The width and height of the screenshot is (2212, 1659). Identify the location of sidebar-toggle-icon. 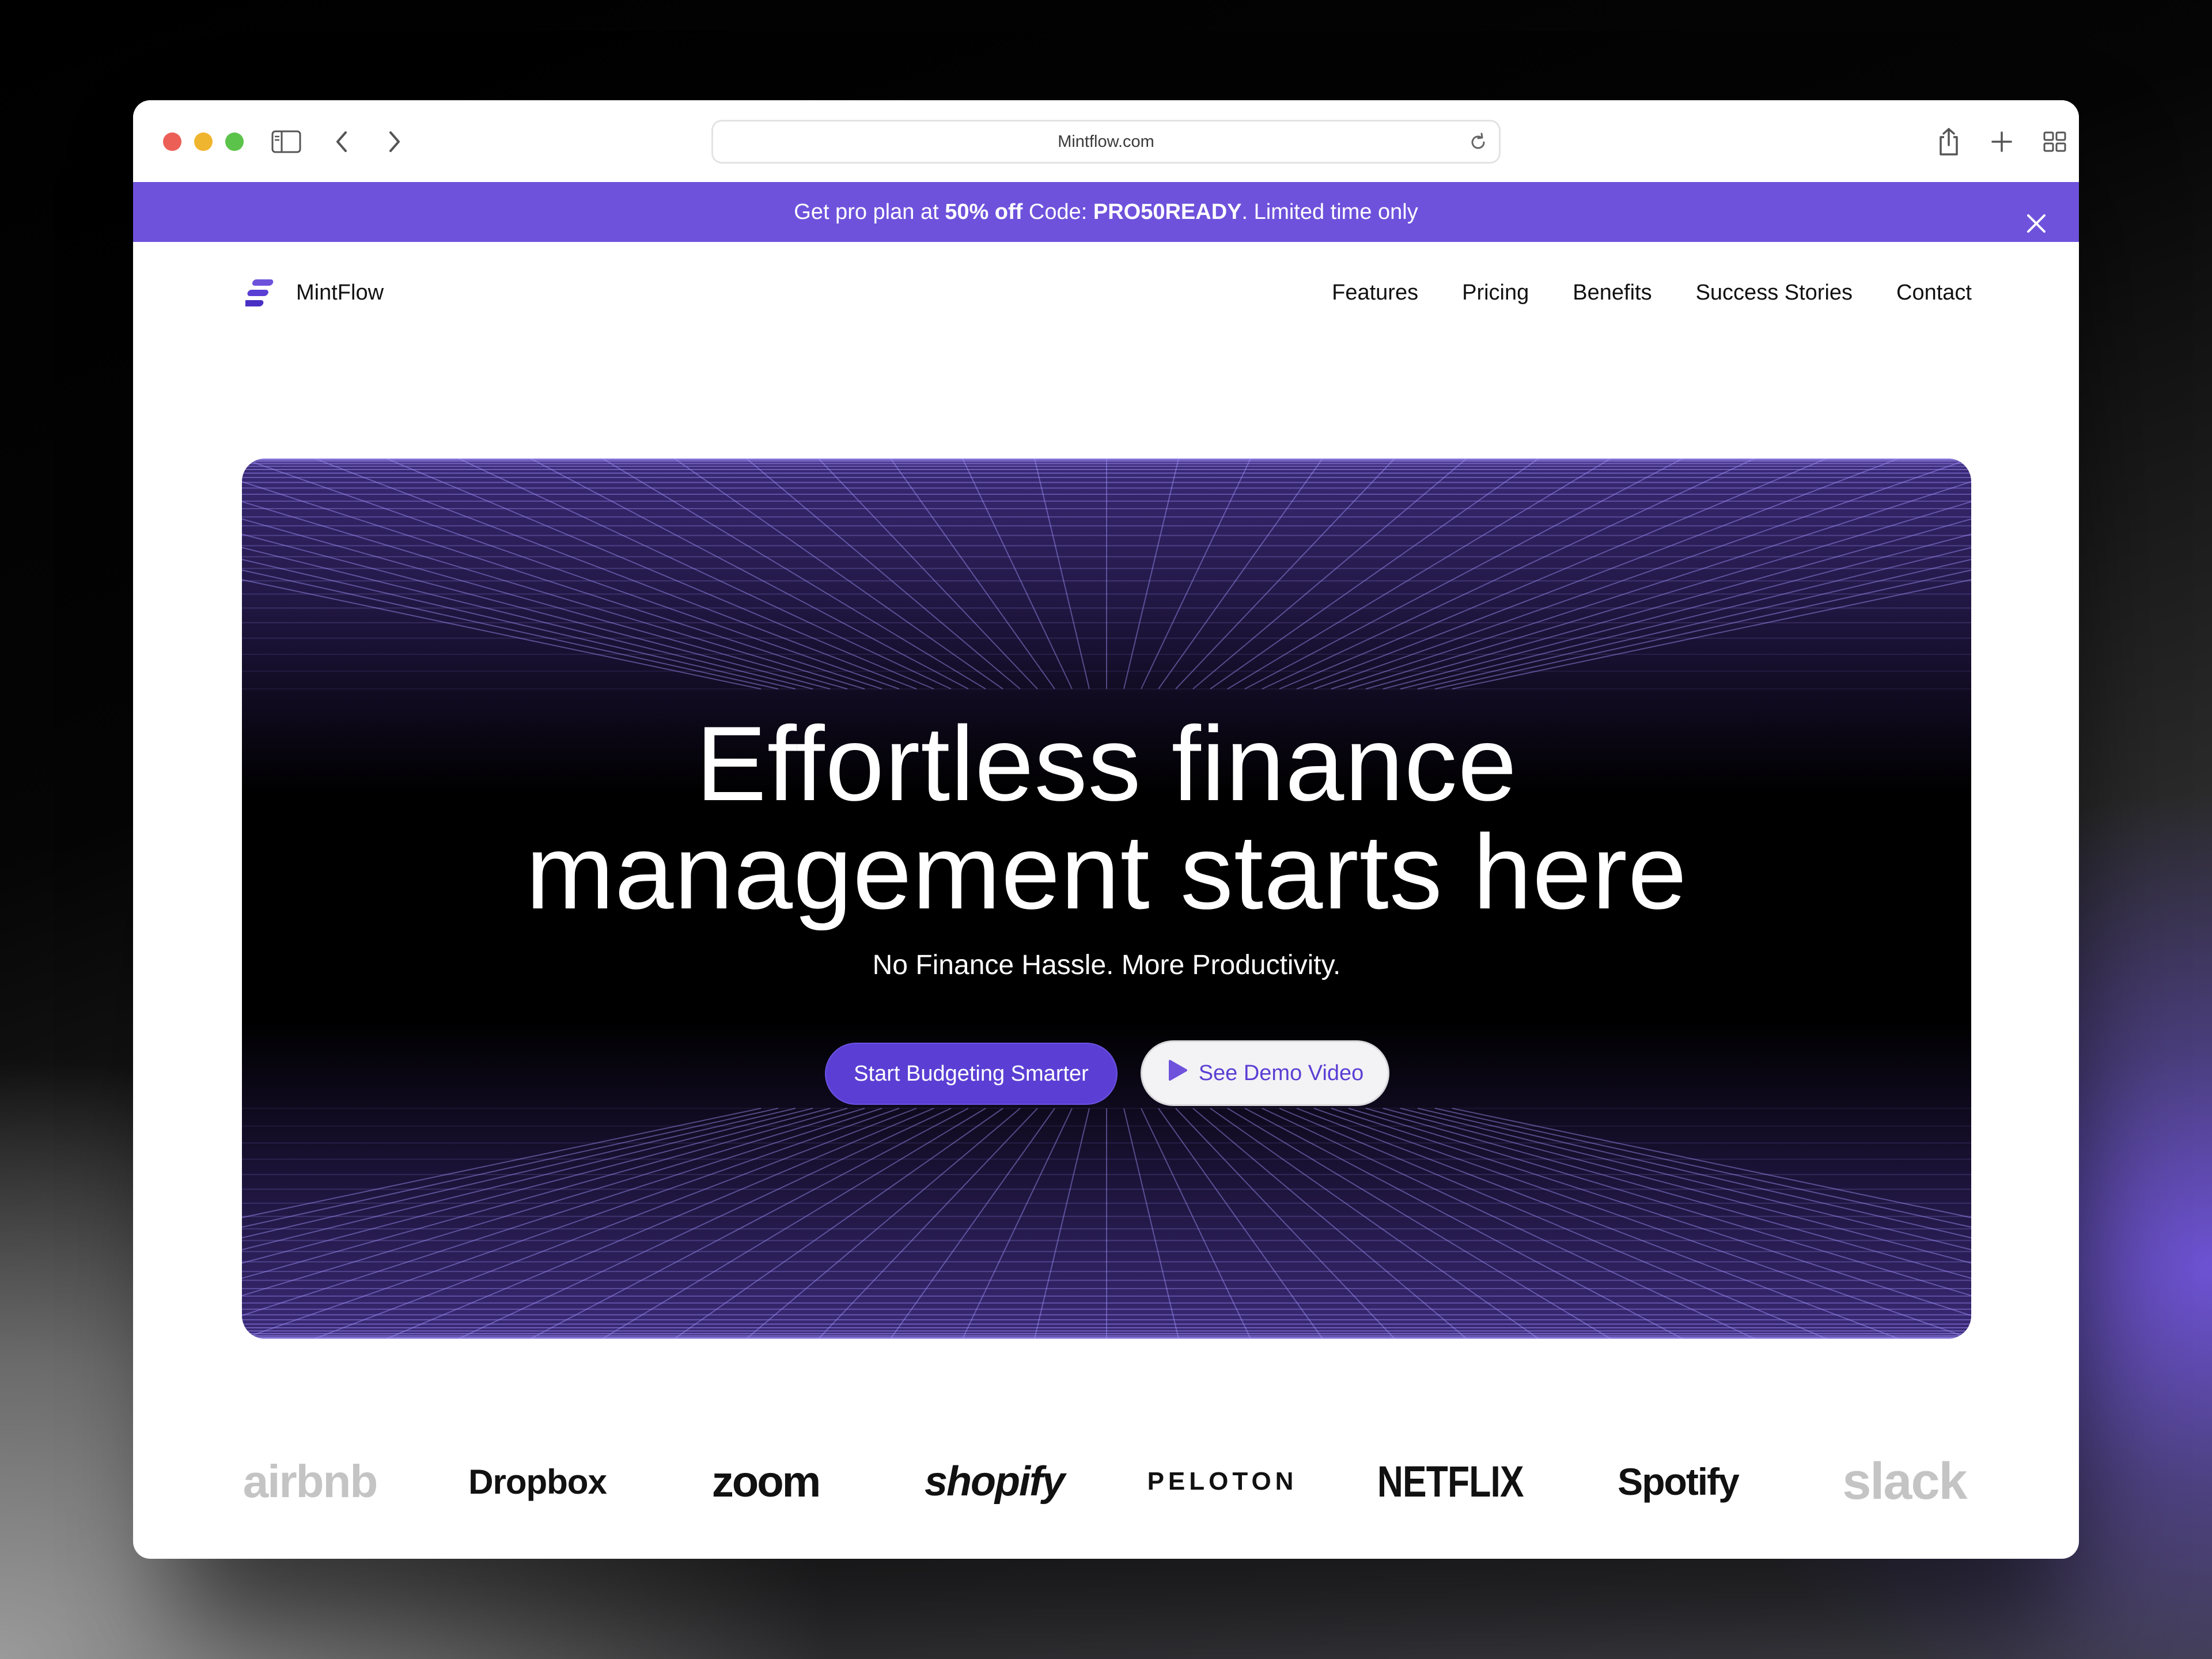
(286, 142).